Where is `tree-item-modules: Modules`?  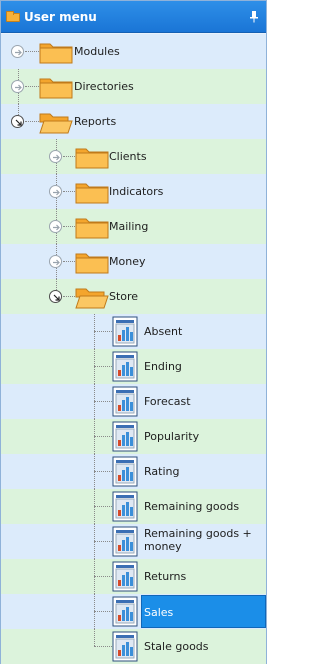 tree-item-modules: Modules is located at coordinates (133, 51).